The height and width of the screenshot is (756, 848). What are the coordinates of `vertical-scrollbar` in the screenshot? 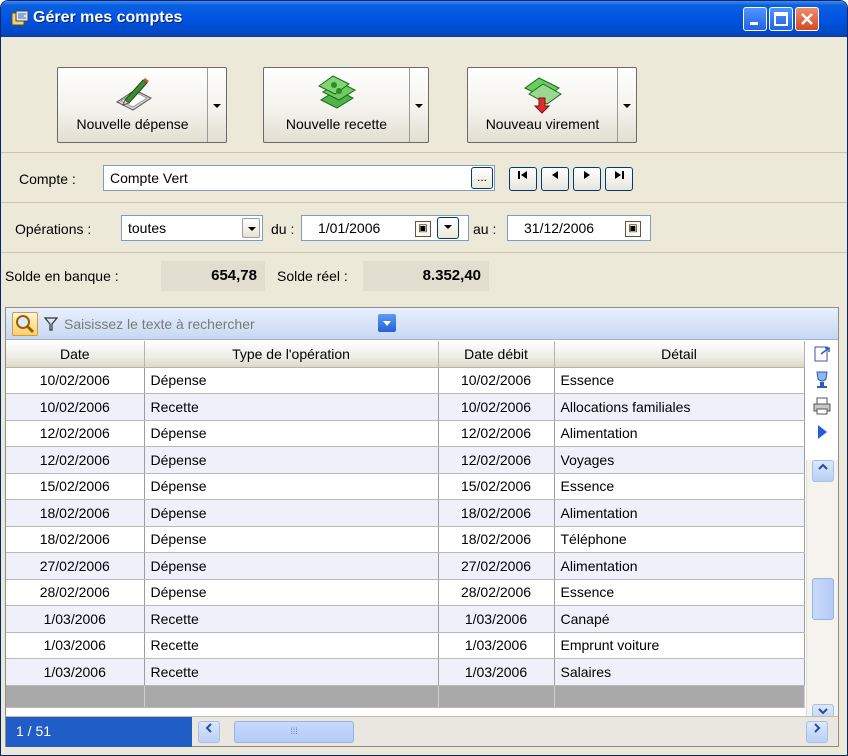 It's located at (822, 594).